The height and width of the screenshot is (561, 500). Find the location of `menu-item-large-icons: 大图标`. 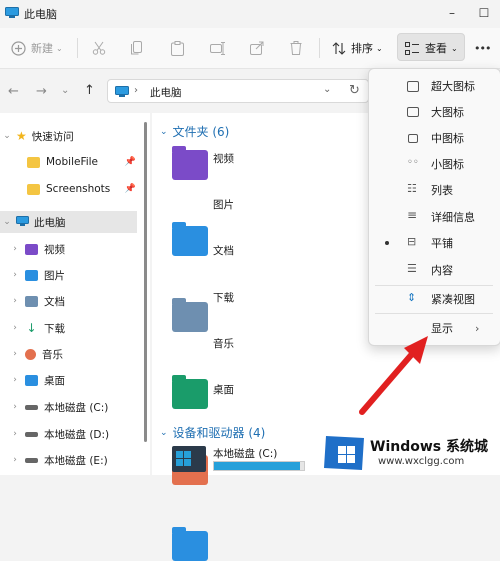

menu-item-large-icons: 大图标 is located at coordinates (433, 112).